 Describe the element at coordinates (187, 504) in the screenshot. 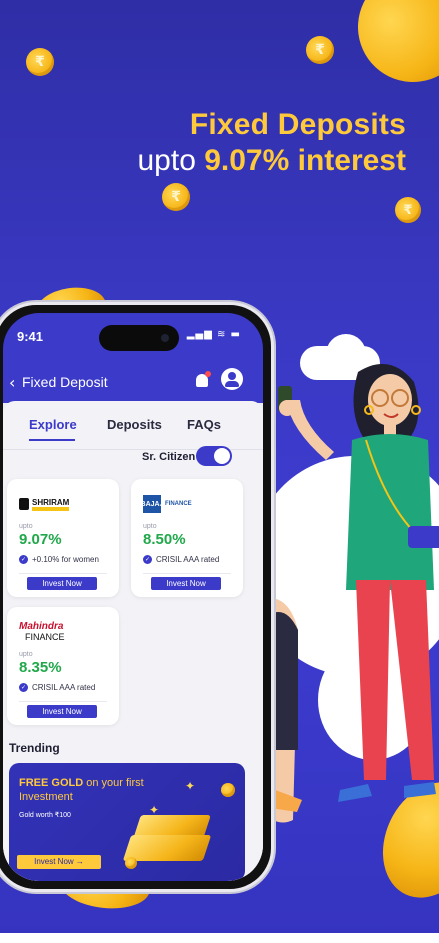

I see `bajaj-finance-logo: BAJAJ FINANCE` at that location.